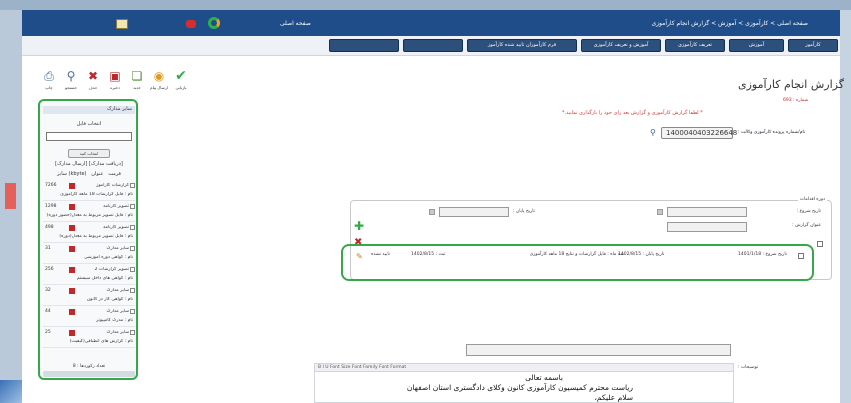 This screenshot has height=403, width=851. What do you see at coordinates (11, 391) in the screenshot?
I see `taskbar-logo-icon` at bounding box center [11, 391].